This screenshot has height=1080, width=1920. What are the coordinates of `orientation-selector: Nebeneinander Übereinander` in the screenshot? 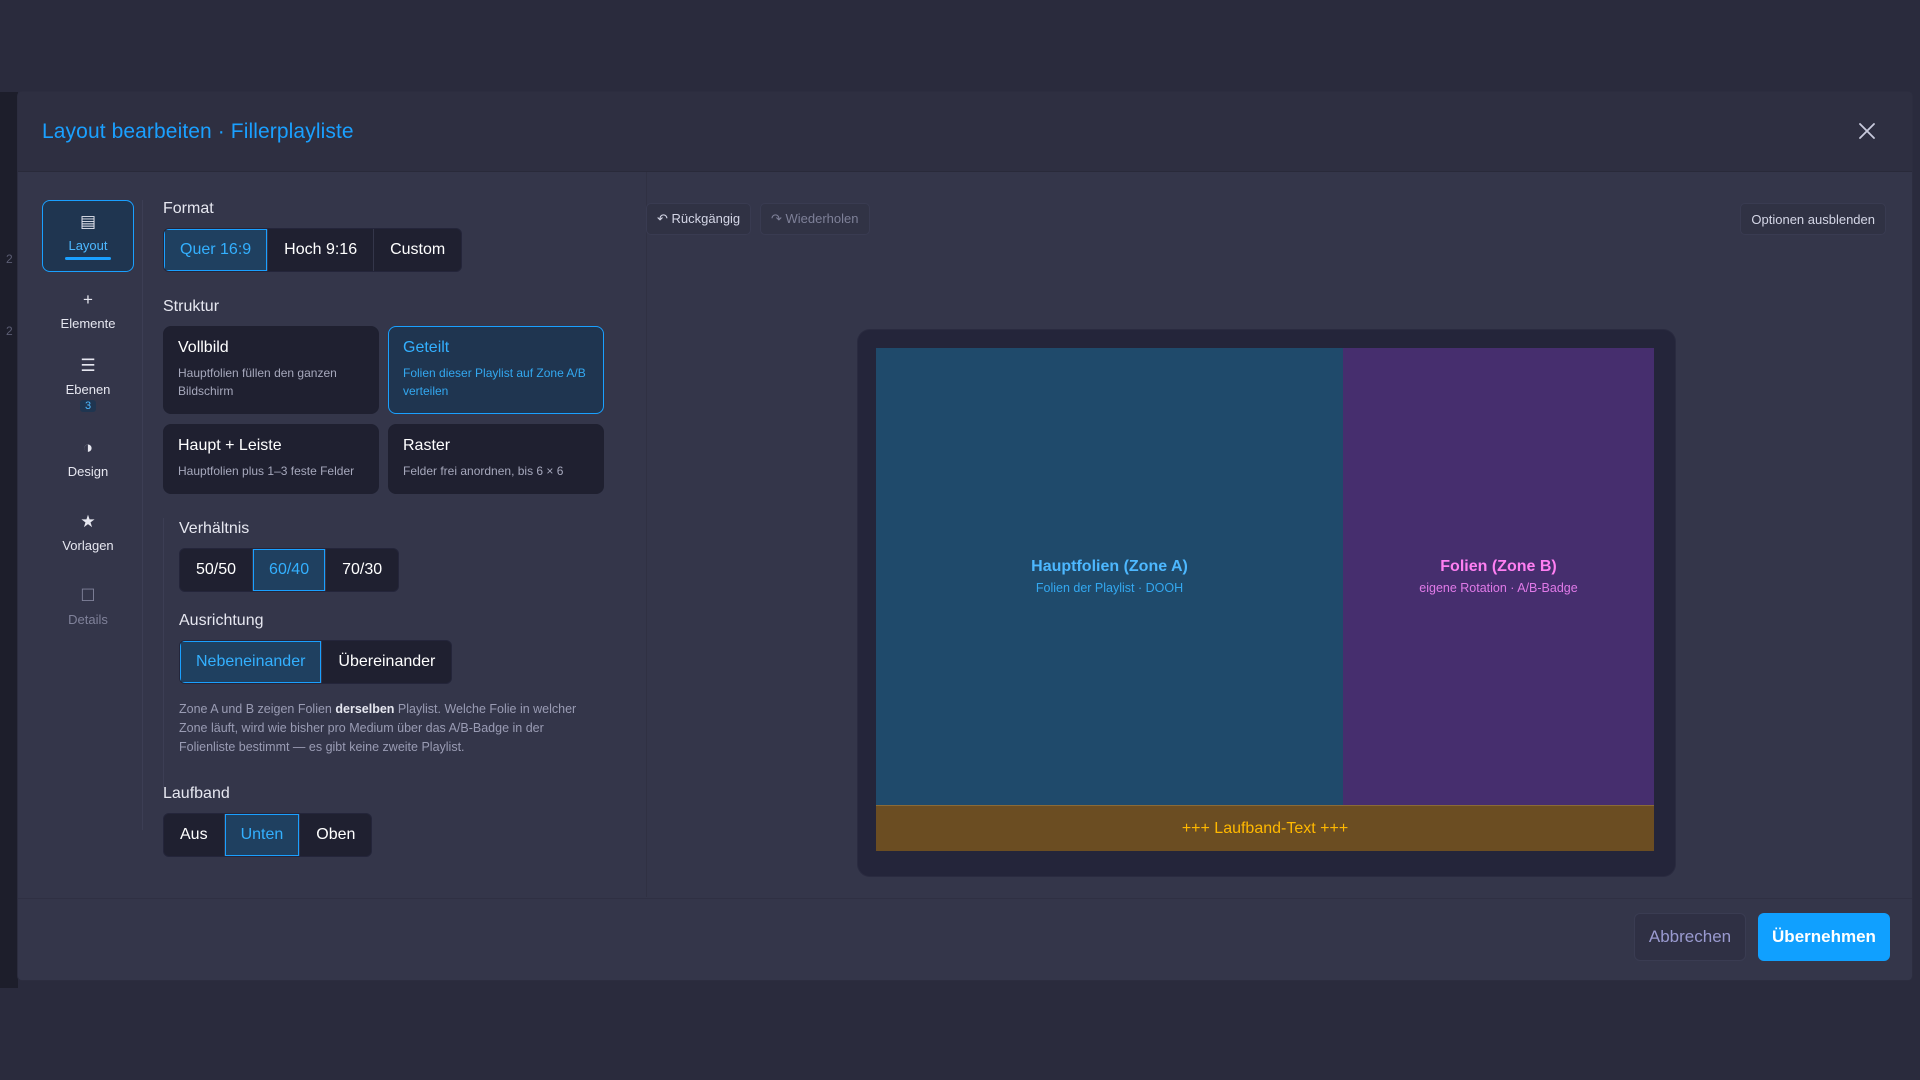 It's located at (316, 662).